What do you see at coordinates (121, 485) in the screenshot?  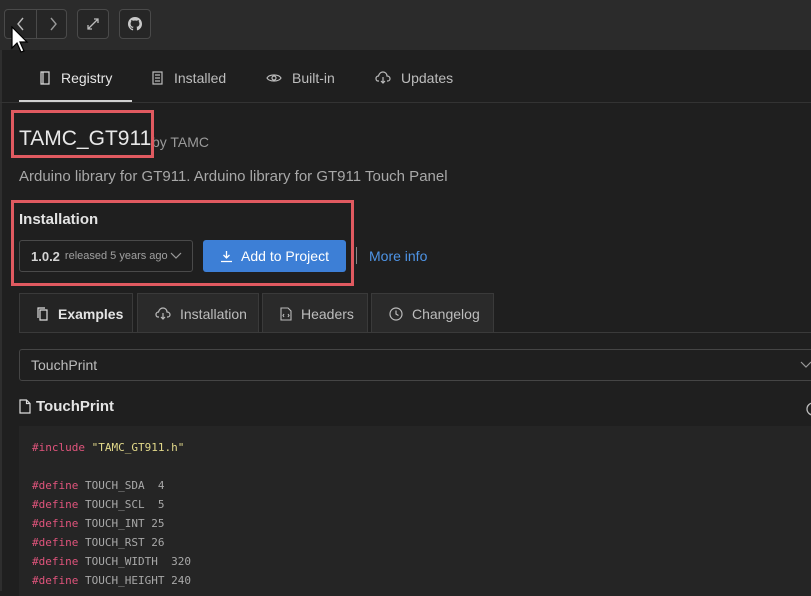 I see `code-text: TOUCH_SDA 4` at bounding box center [121, 485].